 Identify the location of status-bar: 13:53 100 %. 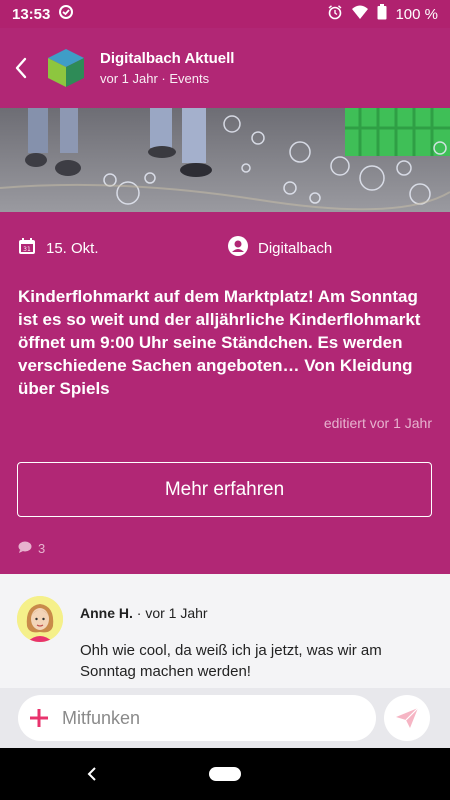
(225, 14).